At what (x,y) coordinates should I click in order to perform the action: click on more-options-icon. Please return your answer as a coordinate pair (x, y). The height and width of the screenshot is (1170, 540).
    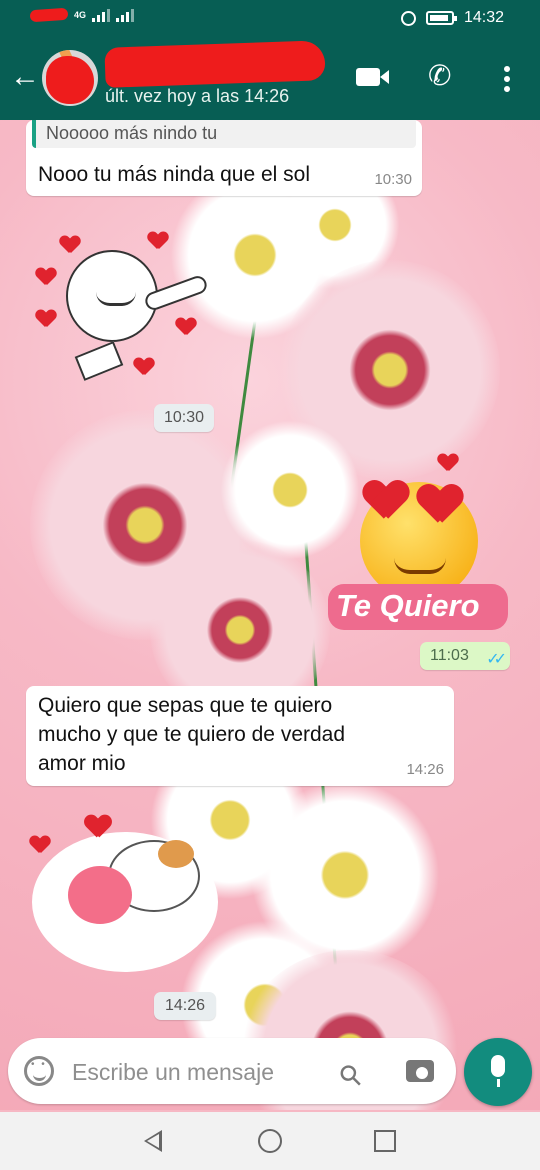
    Looking at the image, I should click on (507, 81).